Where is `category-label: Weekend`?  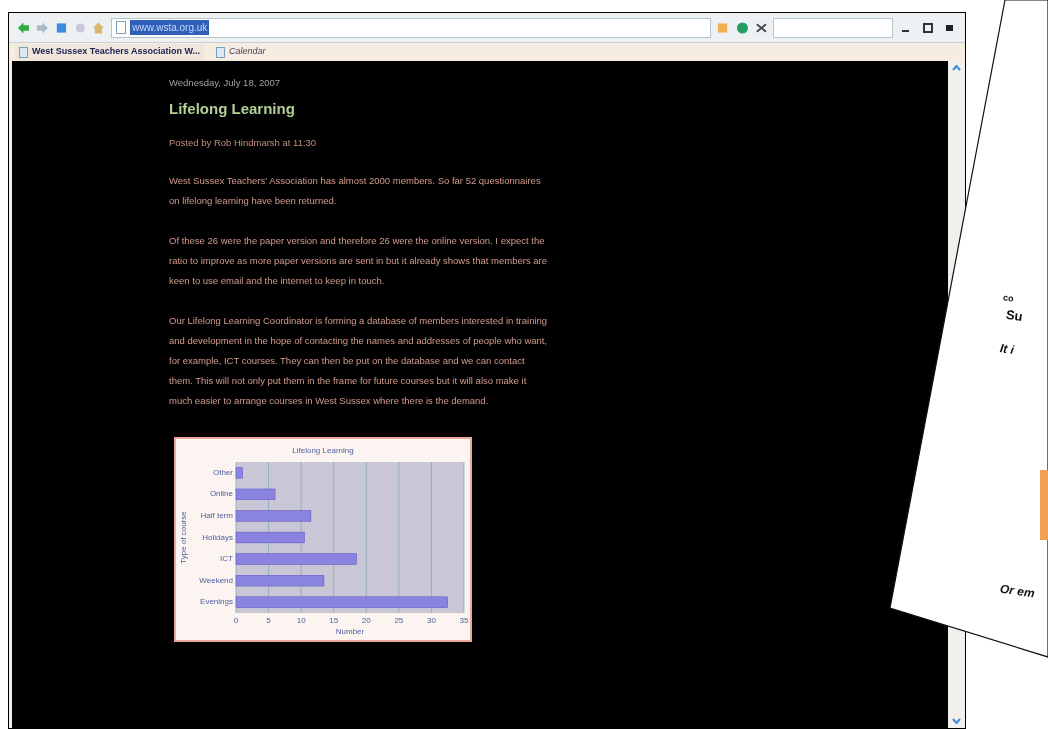
category-label: Weekend is located at coordinates (216, 580).